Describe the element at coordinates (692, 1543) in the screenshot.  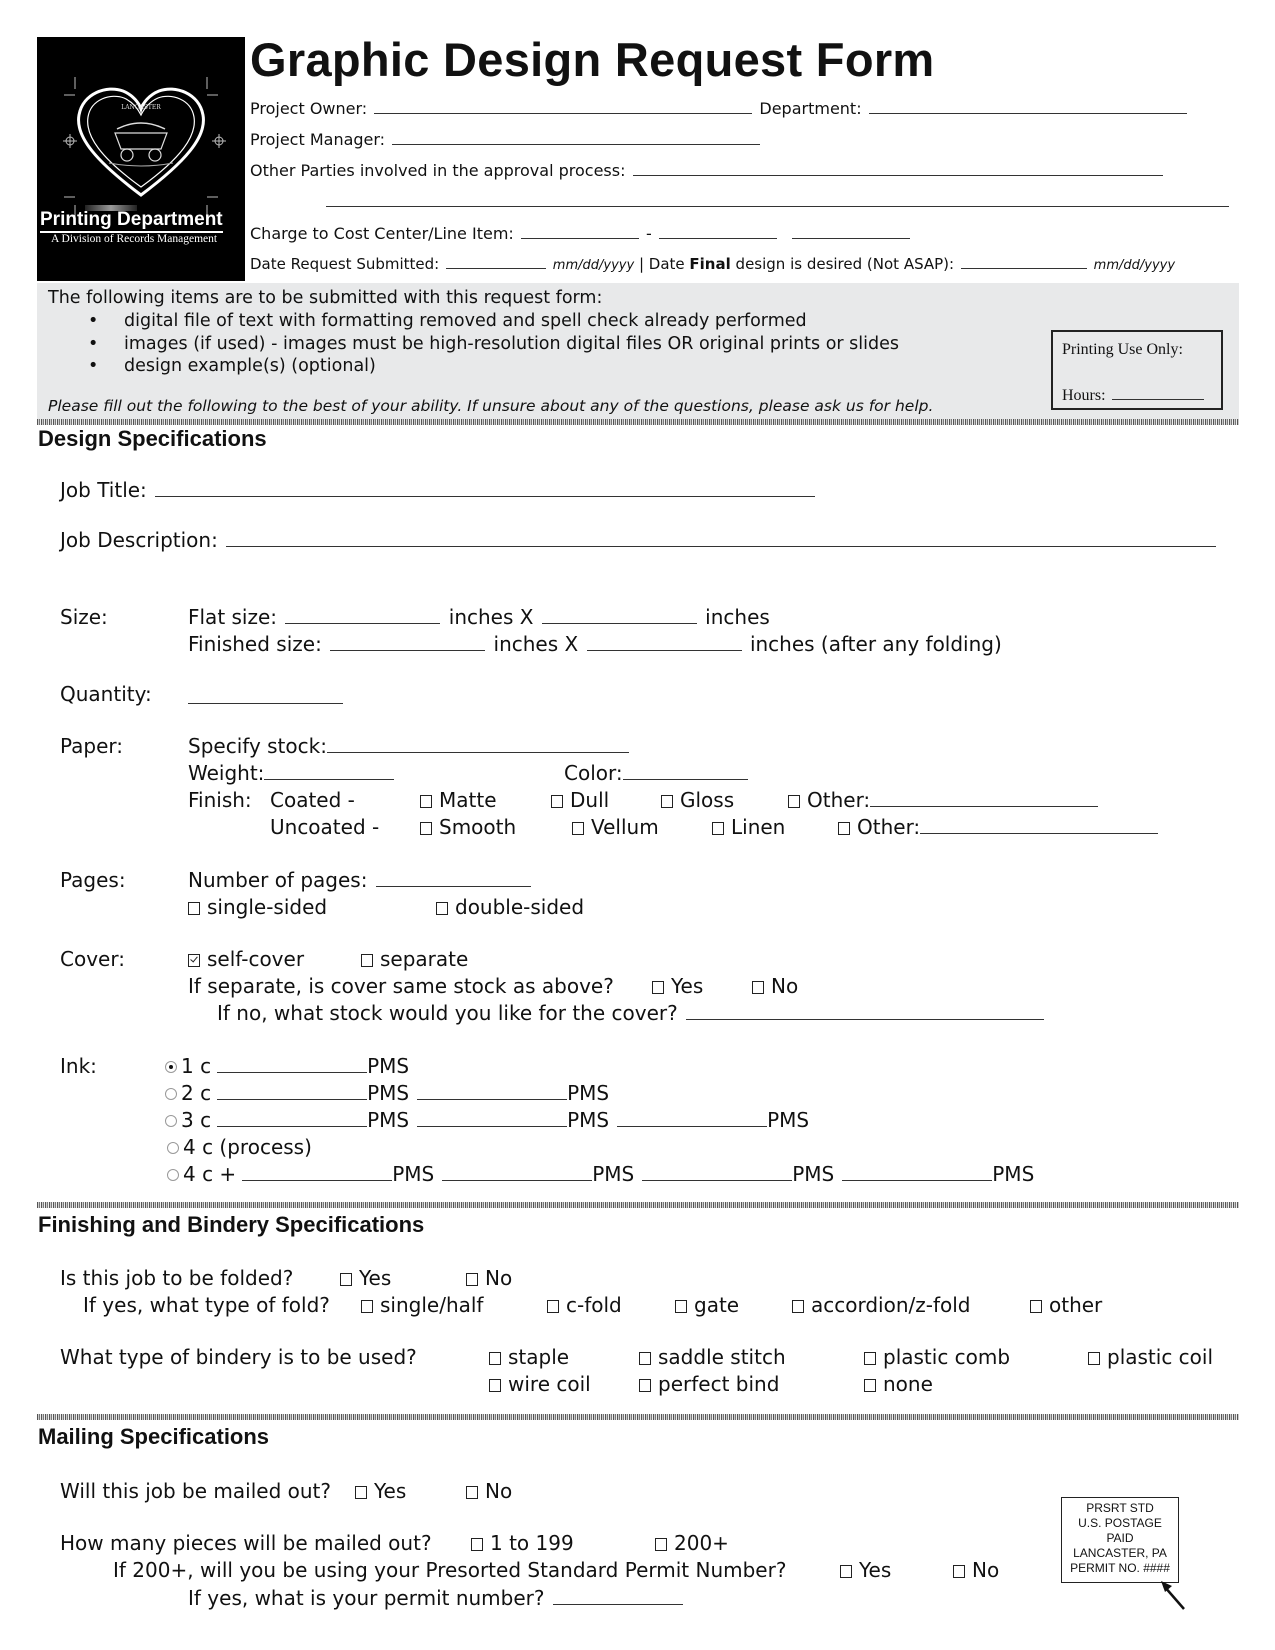
I see `pieces-200-plus: 200+` at that location.